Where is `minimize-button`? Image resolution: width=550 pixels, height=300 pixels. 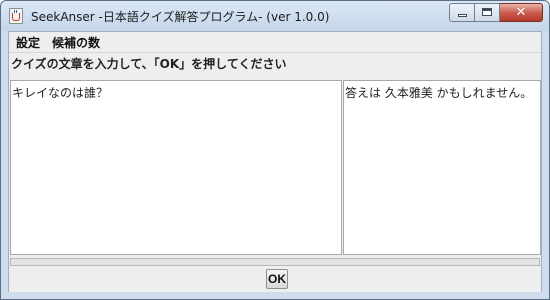
minimize-button is located at coordinates (462, 12).